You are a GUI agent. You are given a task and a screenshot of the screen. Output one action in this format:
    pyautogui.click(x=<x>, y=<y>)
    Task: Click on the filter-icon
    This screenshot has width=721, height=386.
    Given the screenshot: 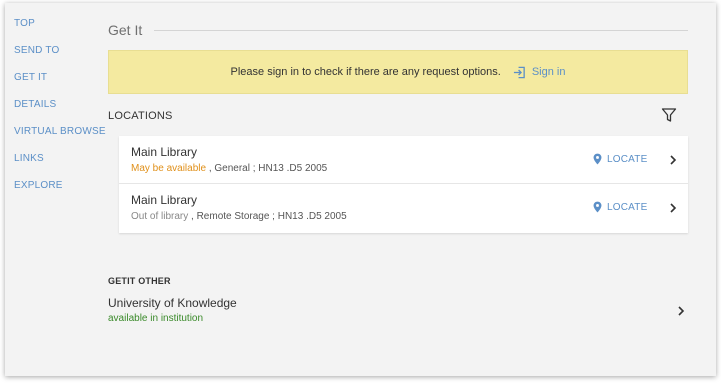 What is the action you would take?
    pyautogui.click(x=669, y=115)
    